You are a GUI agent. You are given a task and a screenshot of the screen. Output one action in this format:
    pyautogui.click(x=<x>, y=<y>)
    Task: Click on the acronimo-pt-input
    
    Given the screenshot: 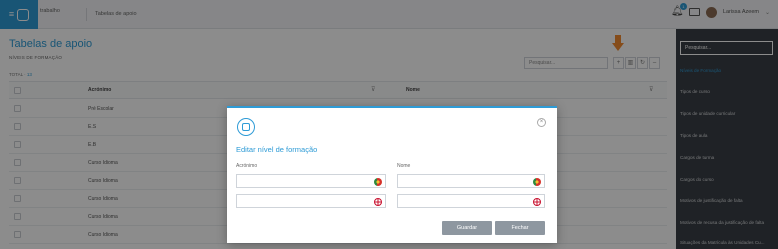 What is the action you would take?
    pyautogui.click(x=311, y=181)
    